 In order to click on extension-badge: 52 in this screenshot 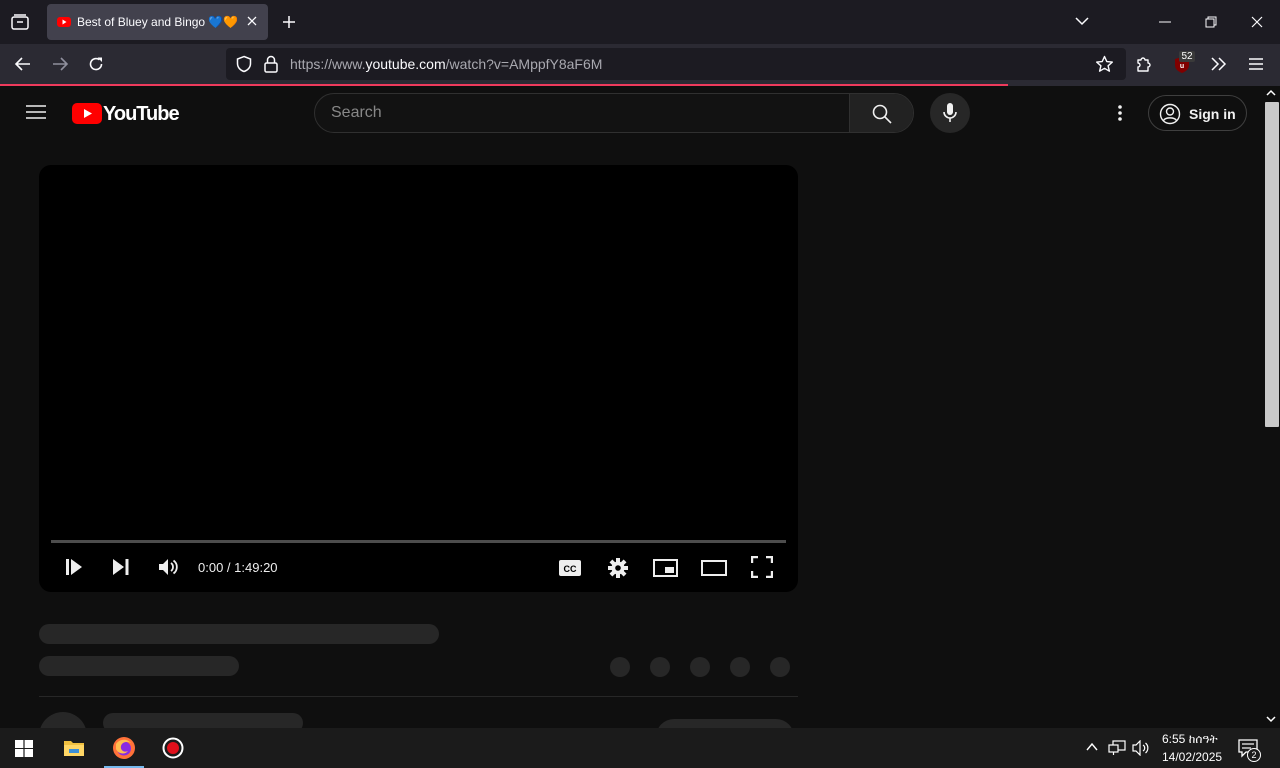, I will do `click(1187, 56)`.